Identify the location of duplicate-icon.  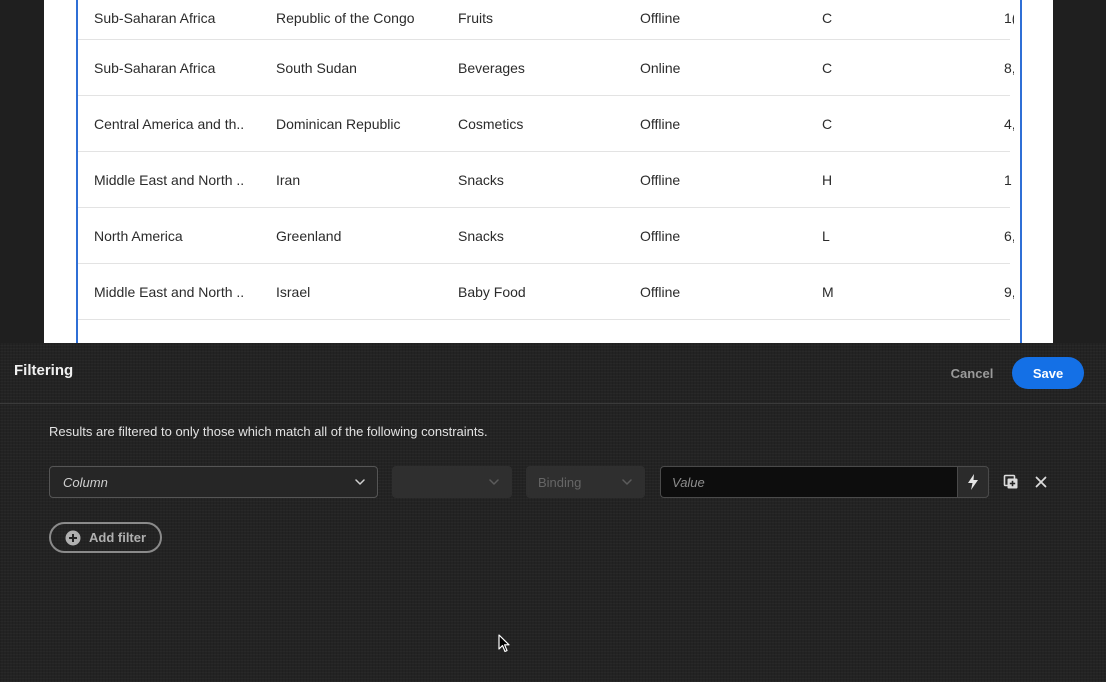
(1010, 481).